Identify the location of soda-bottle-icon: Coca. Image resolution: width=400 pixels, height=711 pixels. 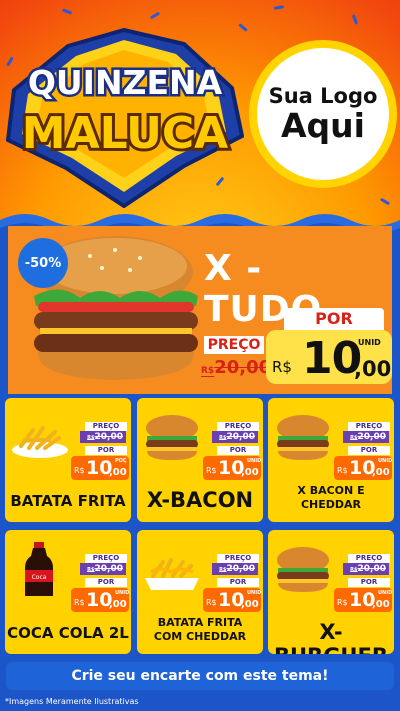
(40, 570).